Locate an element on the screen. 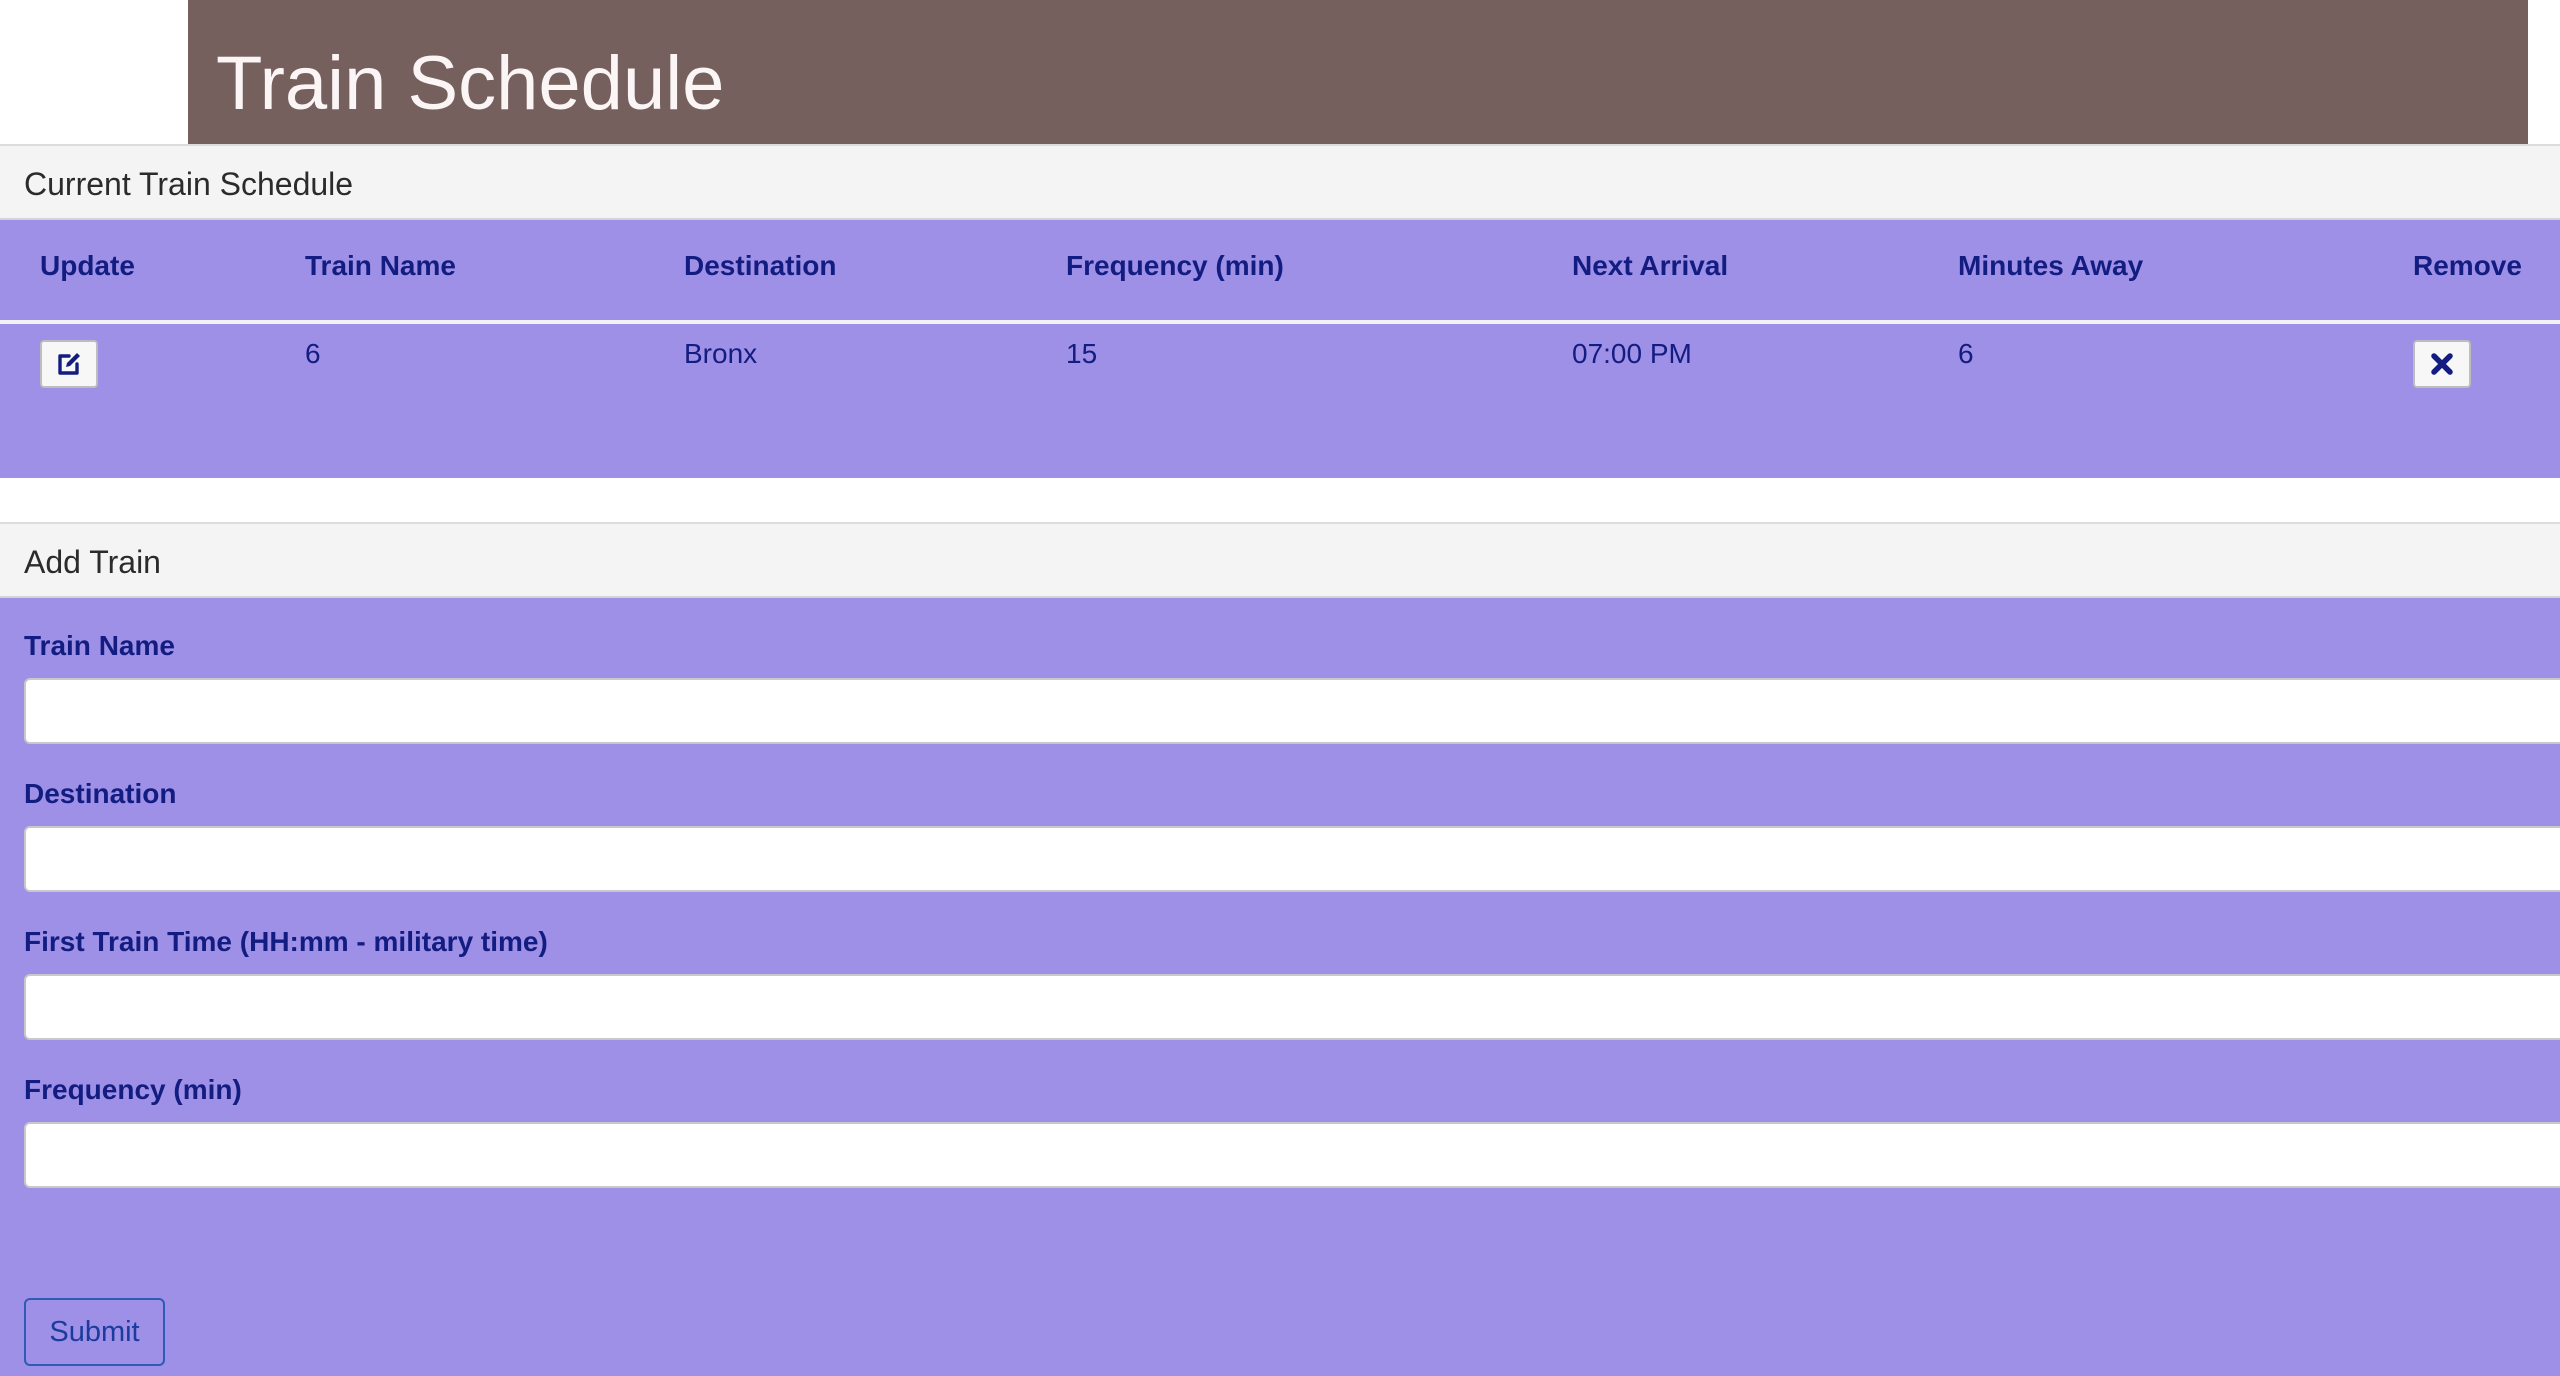 The image size is (2560, 1376). cell-next-arrival: 07:00 PM is located at coordinates (1632, 353).